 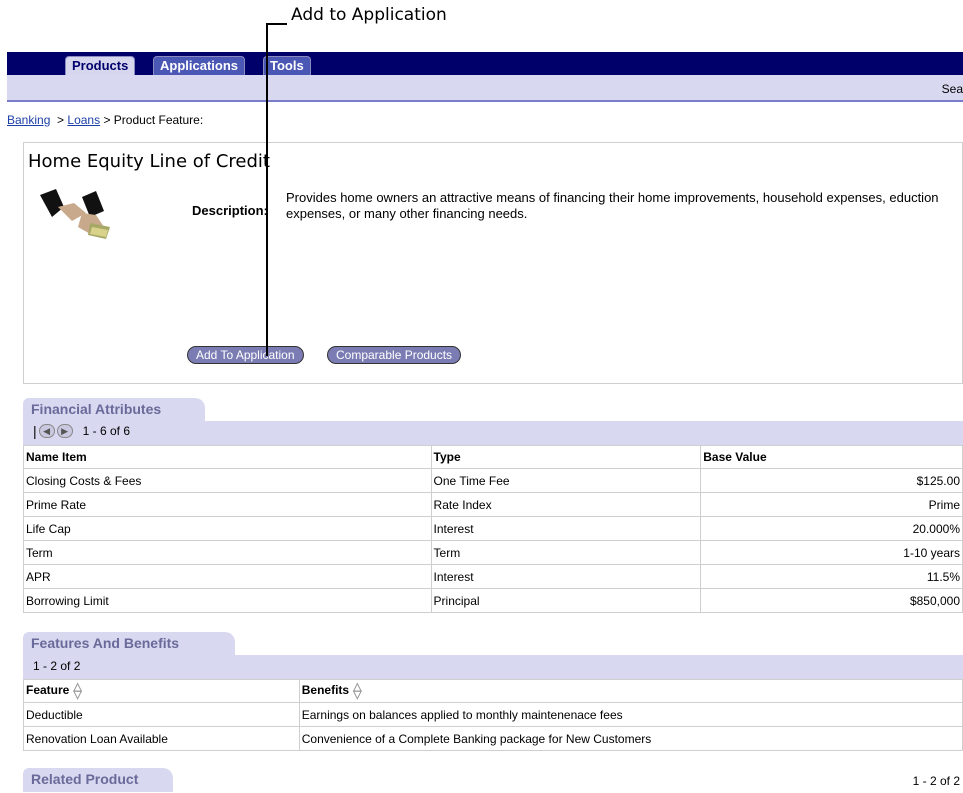 I want to click on comparable-products-button: Comparable Products, so click(x=394, y=355).